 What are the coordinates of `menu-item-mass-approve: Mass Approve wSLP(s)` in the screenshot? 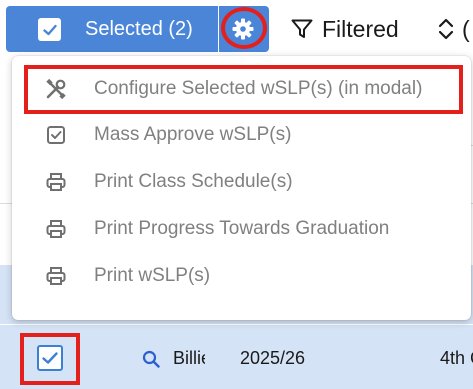 It's located at (241, 135).